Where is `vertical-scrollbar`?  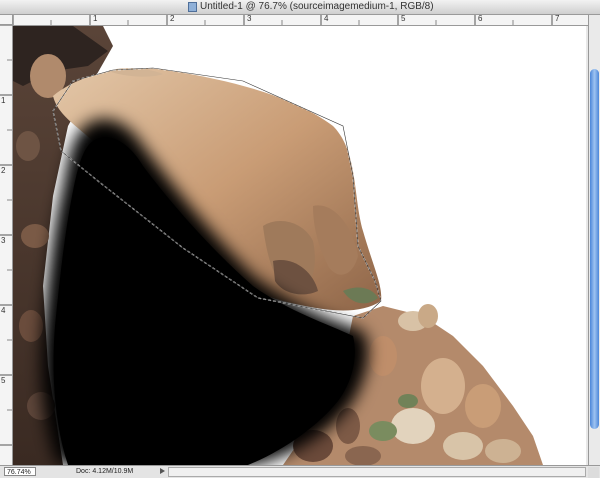 vertical-scrollbar is located at coordinates (594, 240).